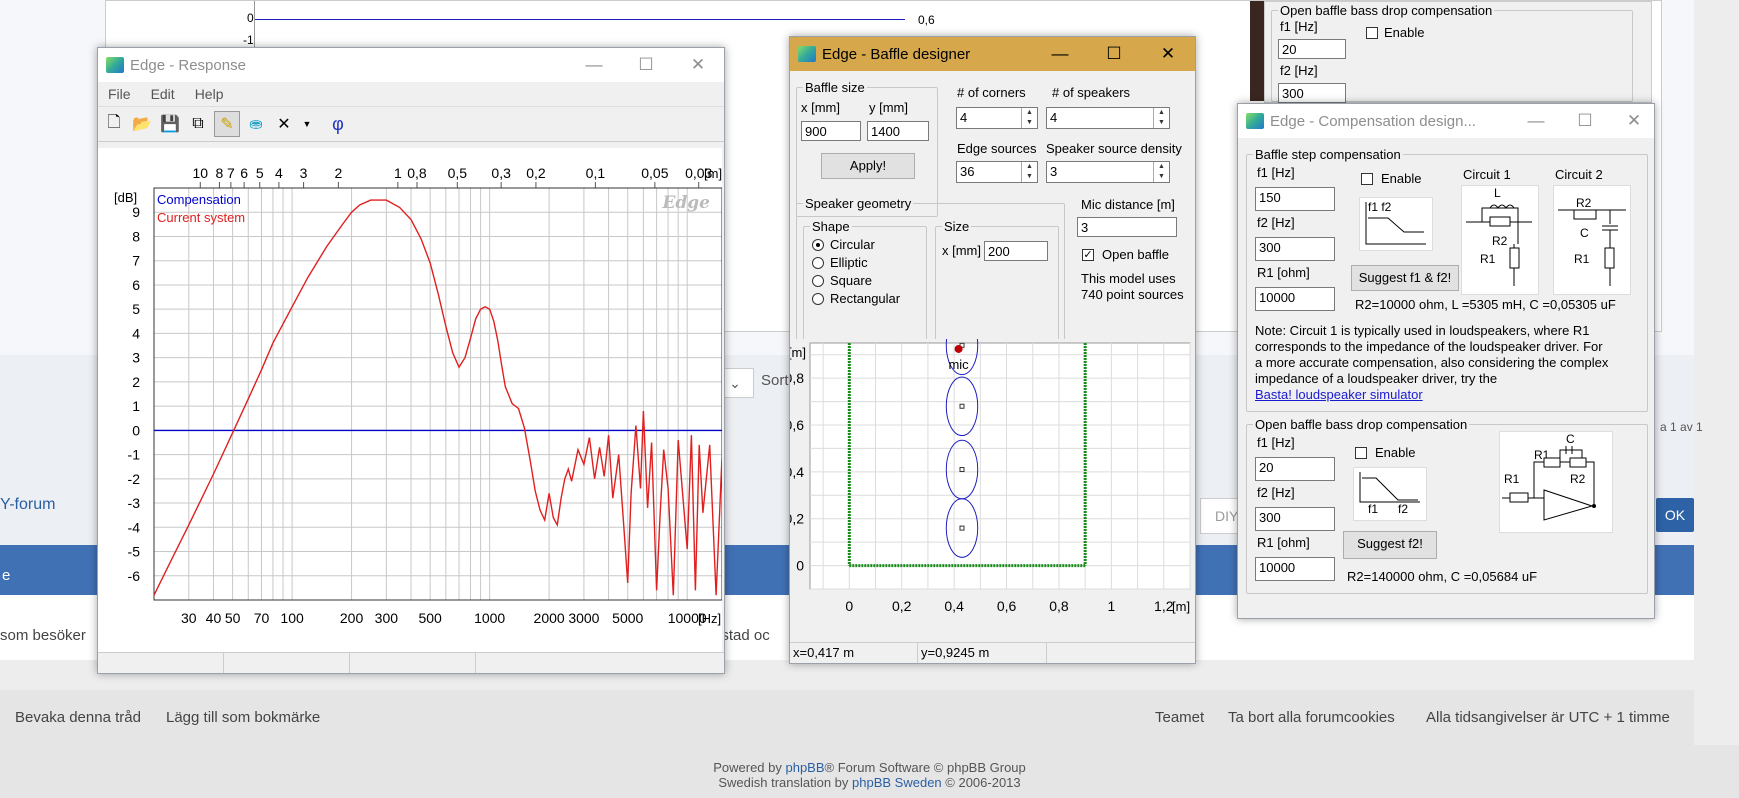 Image resolution: width=1739 pixels, height=798 pixels. What do you see at coordinates (209, 94) in the screenshot?
I see `menu-help: Help` at bounding box center [209, 94].